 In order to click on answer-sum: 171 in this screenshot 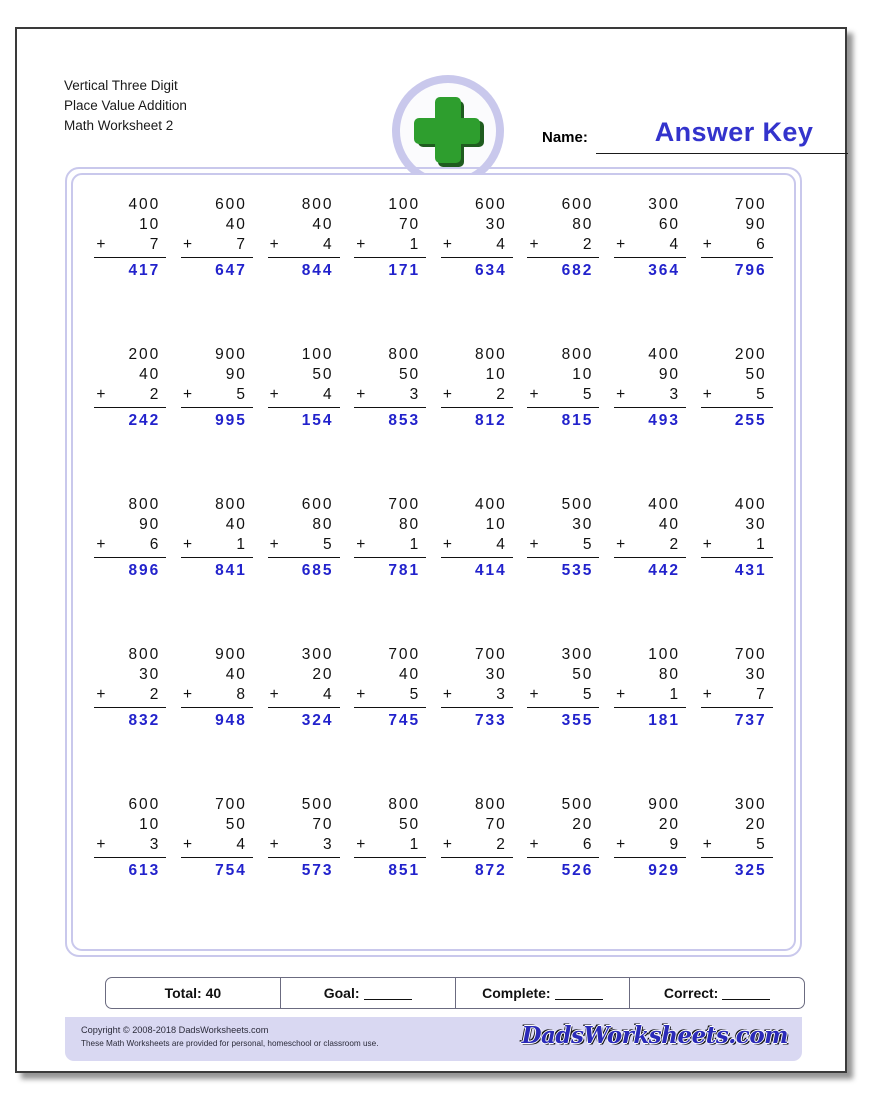, I will do `click(404, 270)`.